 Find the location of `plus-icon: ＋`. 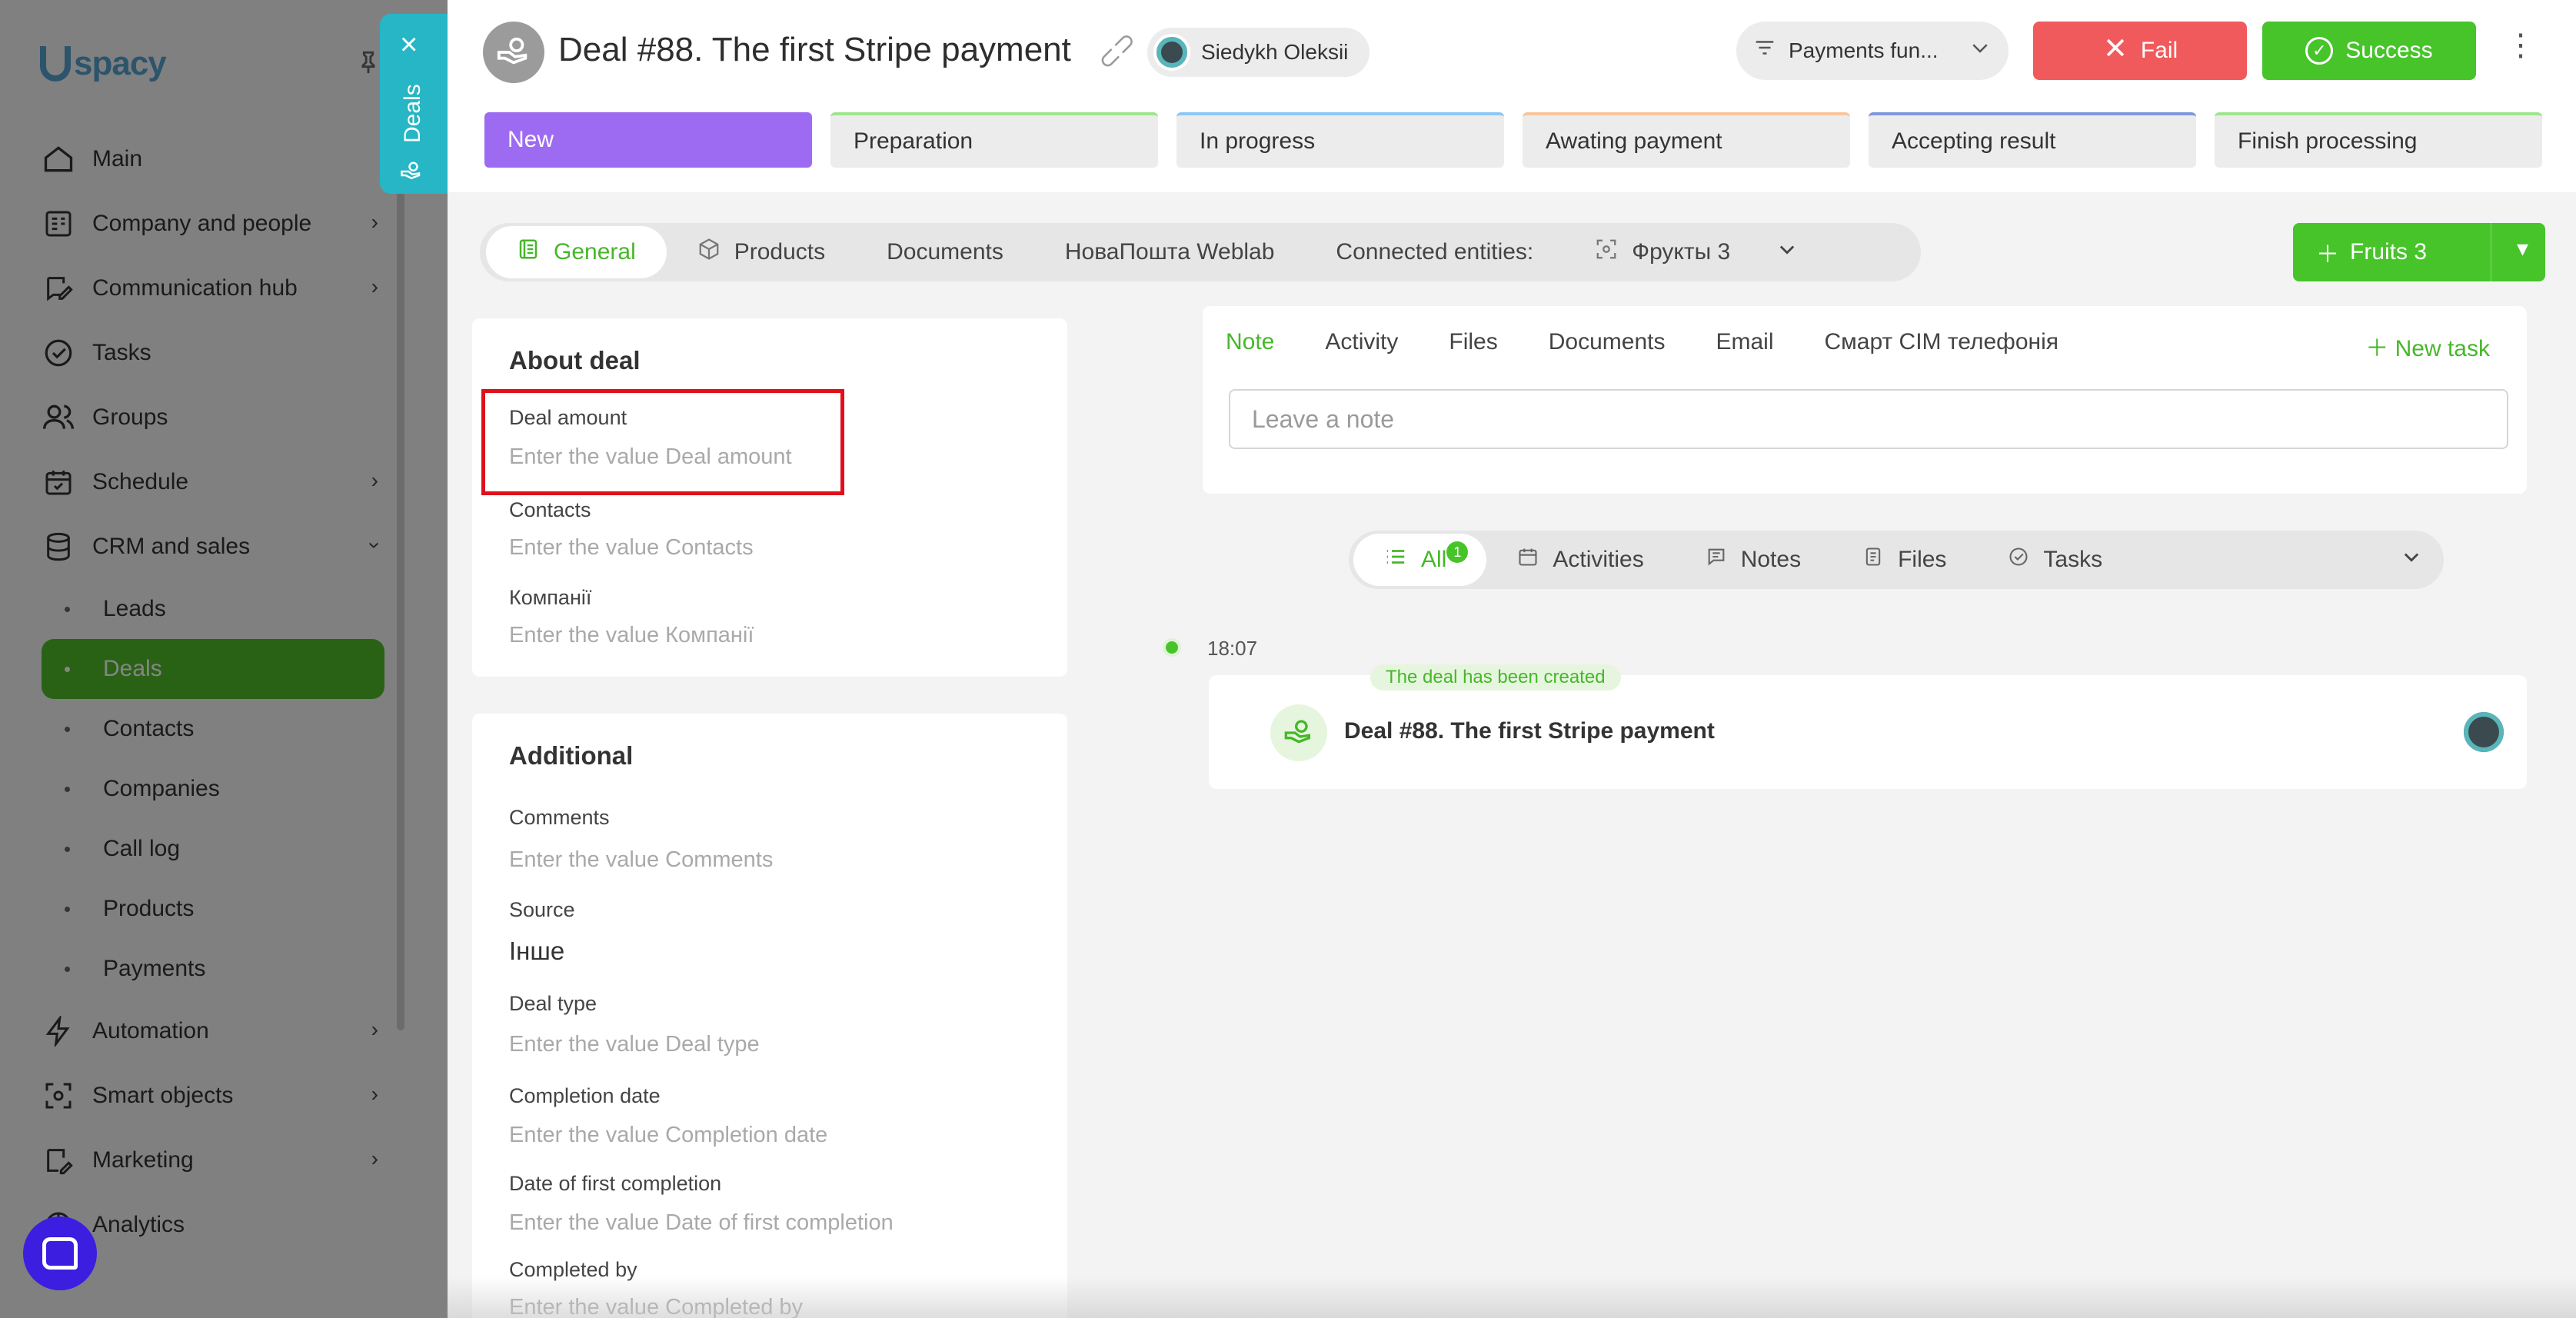

plus-icon: ＋ is located at coordinates (2327, 255).